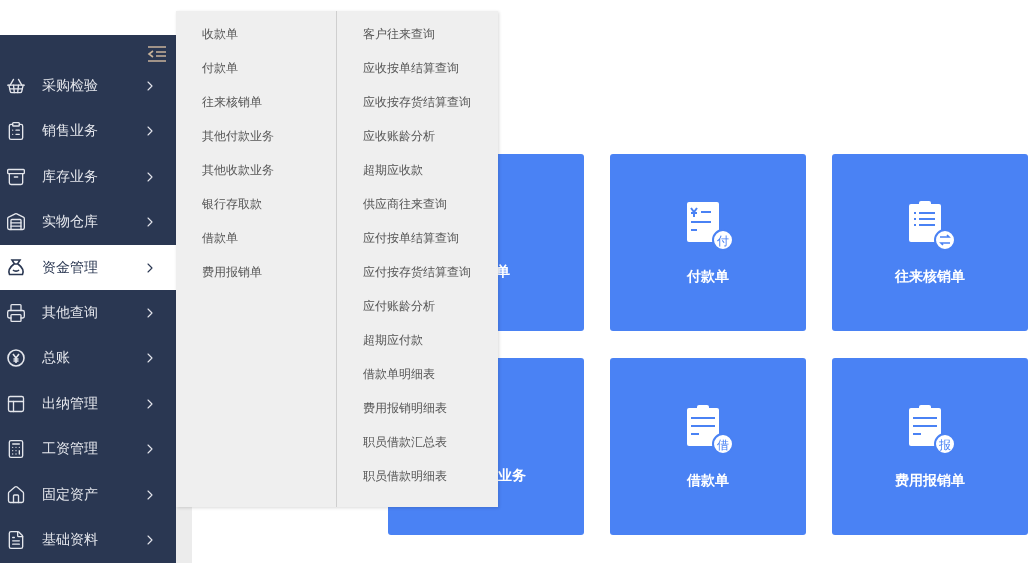 Image resolution: width=1031 pixels, height=563 pixels. What do you see at coordinates (70, 540) in the screenshot?
I see `sidebar-label: 基础资料` at bounding box center [70, 540].